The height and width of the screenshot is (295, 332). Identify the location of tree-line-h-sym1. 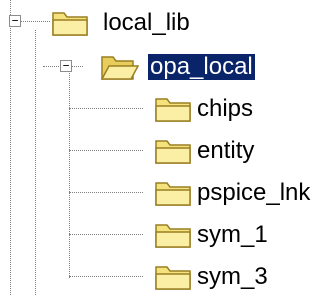
(106, 234).